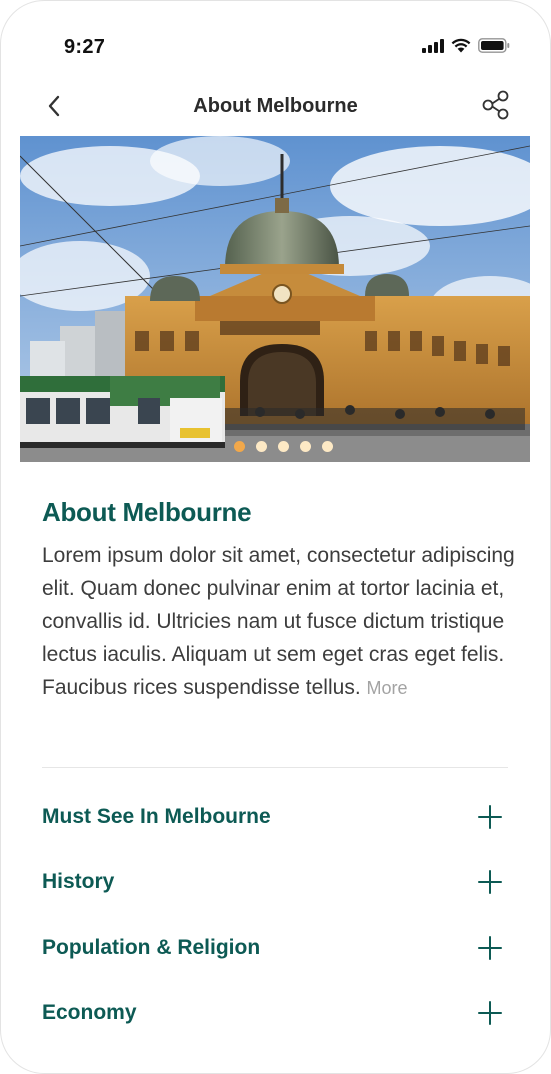  I want to click on accordion-must-see: Must See In Melbourne, so click(275, 817).